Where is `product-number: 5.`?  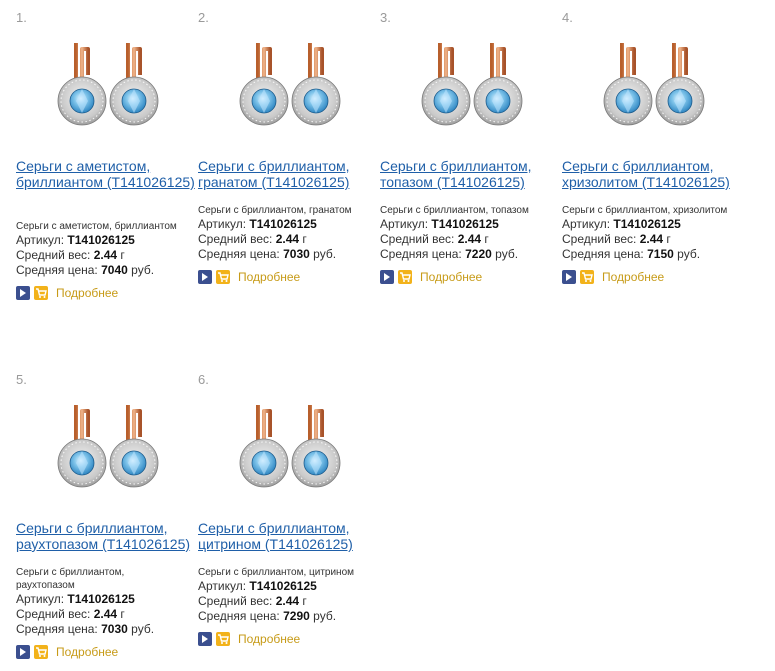
product-number: 5. is located at coordinates (21, 379).